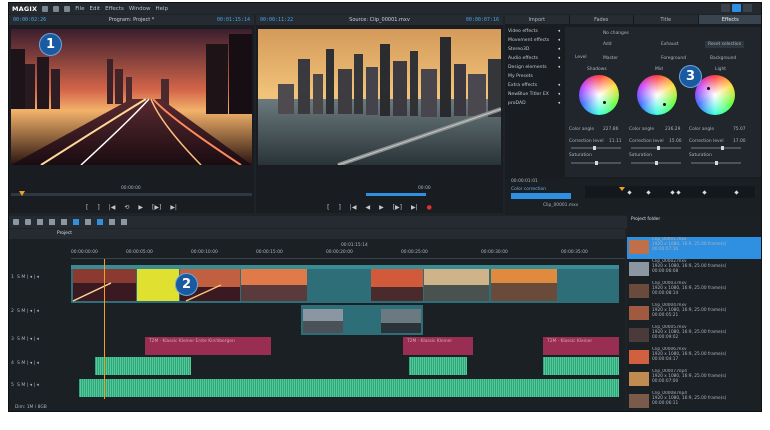 The height and width of the screenshot is (430, 770). What do you see at coordinates (716, 148) in the screenshot?
I see `light-level-slider` at bounding box center [716, 148].